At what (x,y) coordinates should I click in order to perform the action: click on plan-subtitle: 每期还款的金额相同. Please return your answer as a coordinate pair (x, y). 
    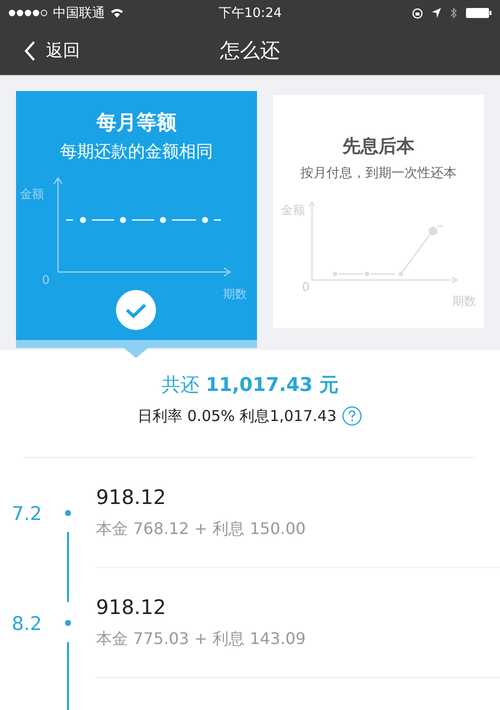
    Looking at the image, I should click on (136, 152).